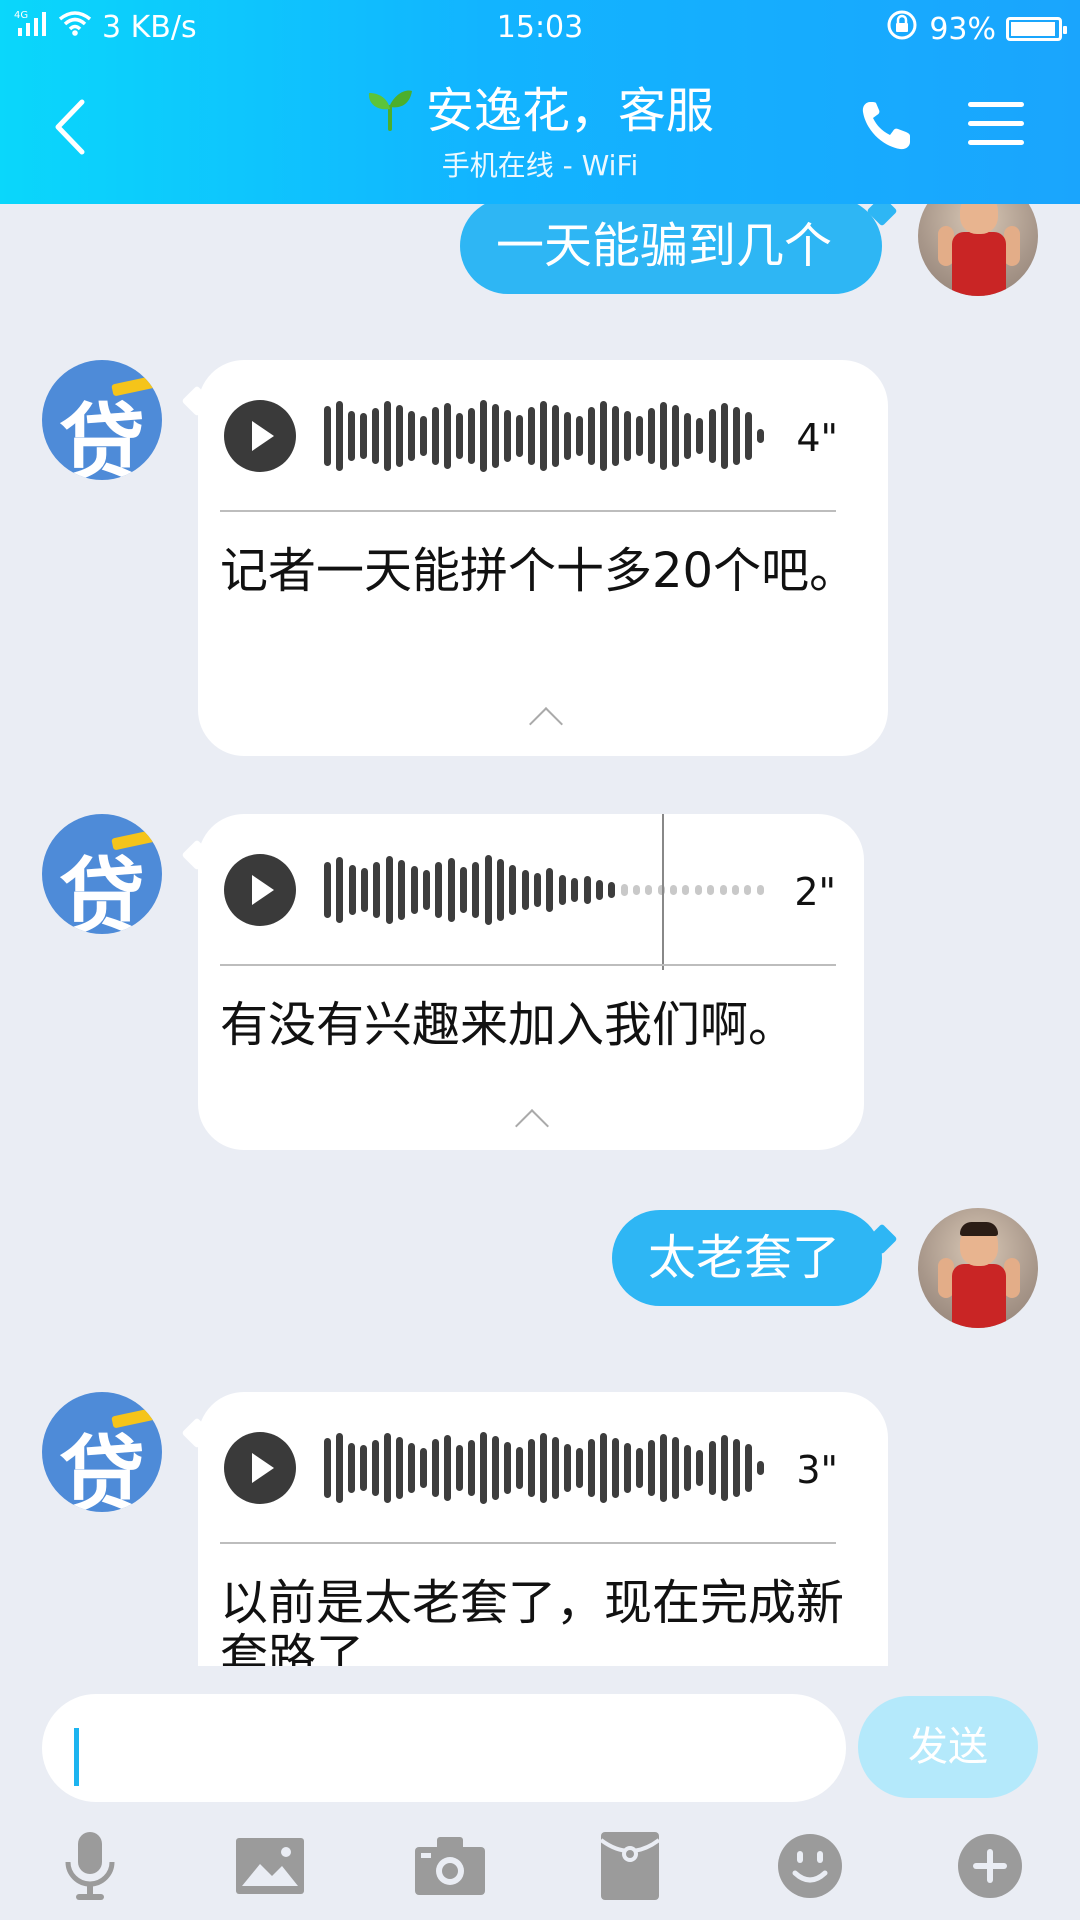  What do you see at coordinates (817, 438) in the screenshot?
I see `voice-duration: 4"` at bounding box center [817, 438].